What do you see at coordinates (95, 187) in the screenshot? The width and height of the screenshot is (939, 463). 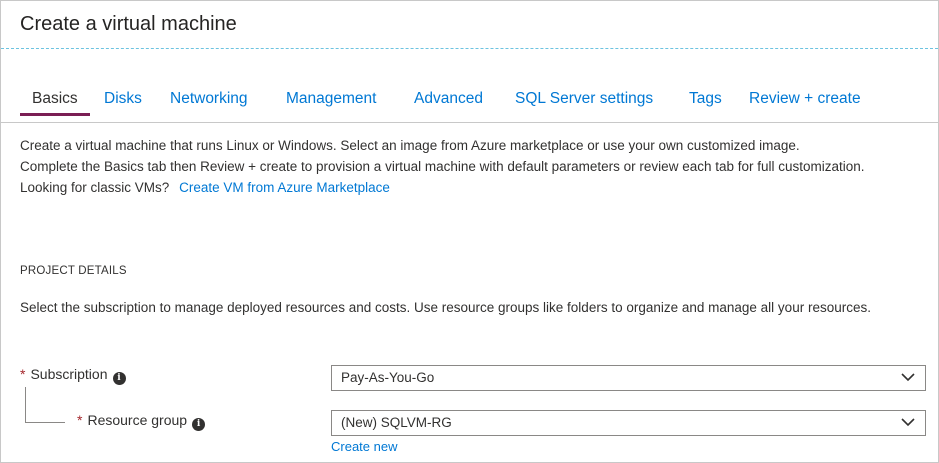 I see `classic-vm-prompt: Looking for classic VMs?` at bounding box center [95, 187].